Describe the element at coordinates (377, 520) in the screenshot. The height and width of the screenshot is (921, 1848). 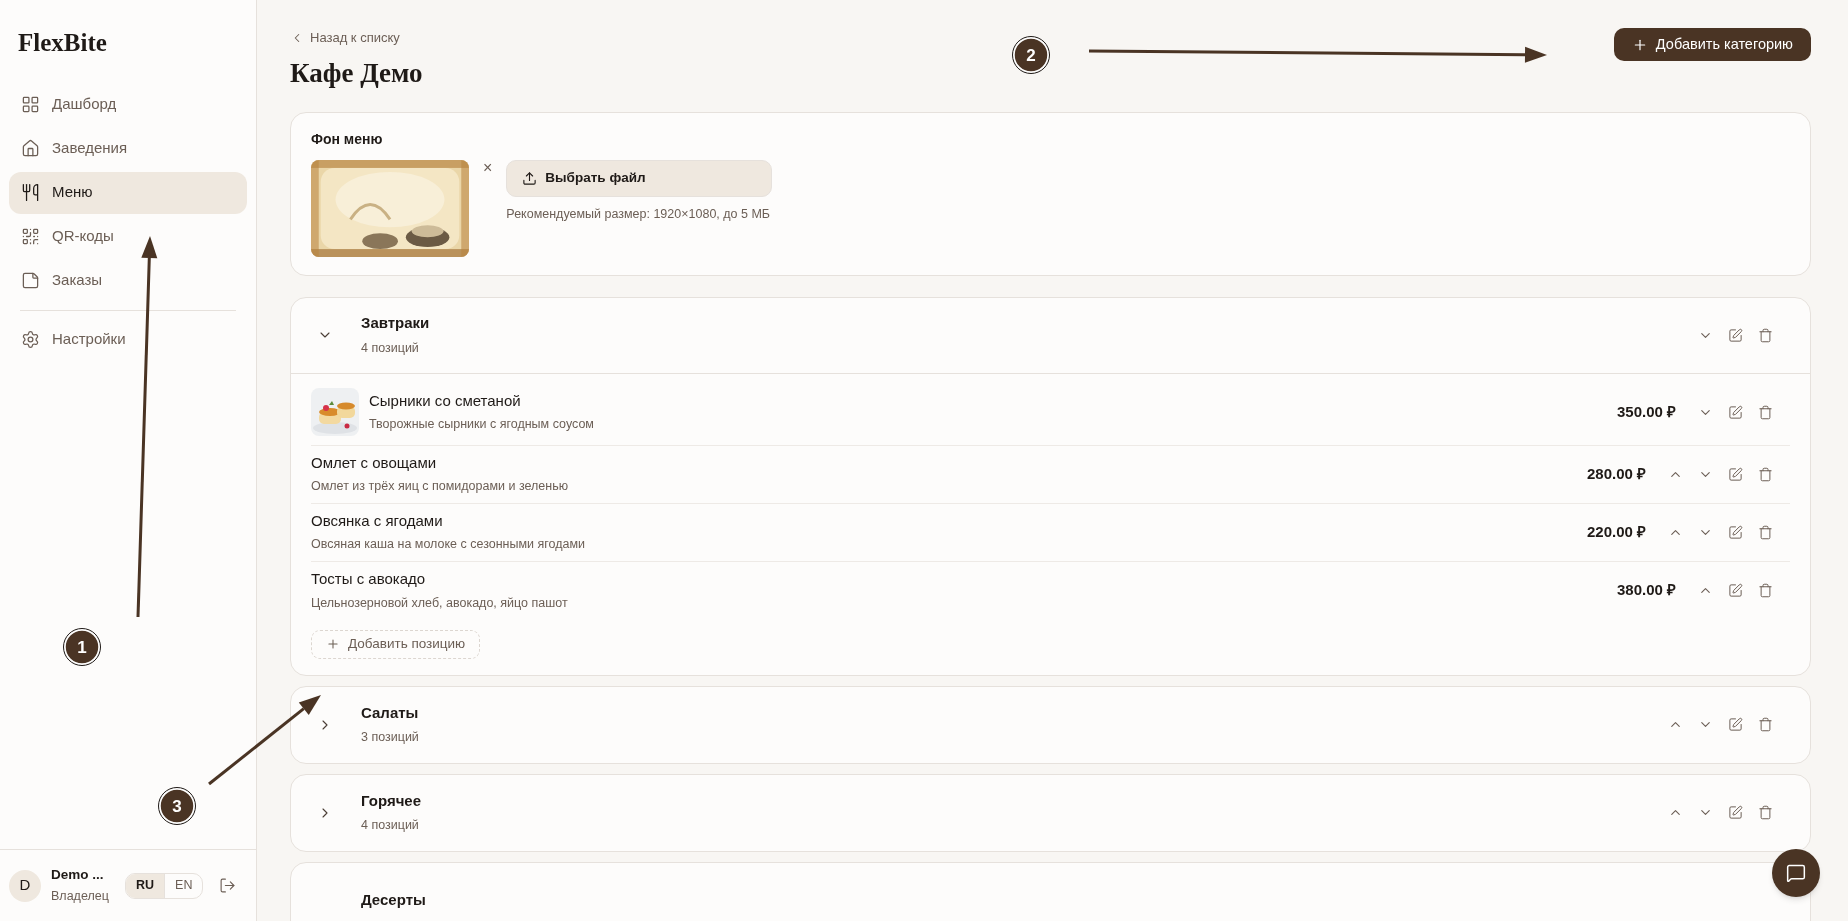
I see `item-name: Овсянка с ягодами` at that location.